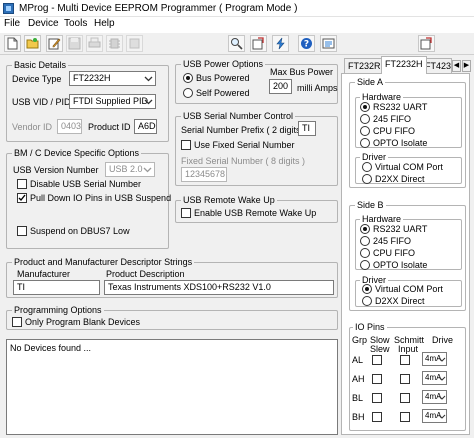  What do you see at coordinates (365, 119) in the screenshot?
I see `side-a-245fifo-radio` at bounding box center [365, 119].